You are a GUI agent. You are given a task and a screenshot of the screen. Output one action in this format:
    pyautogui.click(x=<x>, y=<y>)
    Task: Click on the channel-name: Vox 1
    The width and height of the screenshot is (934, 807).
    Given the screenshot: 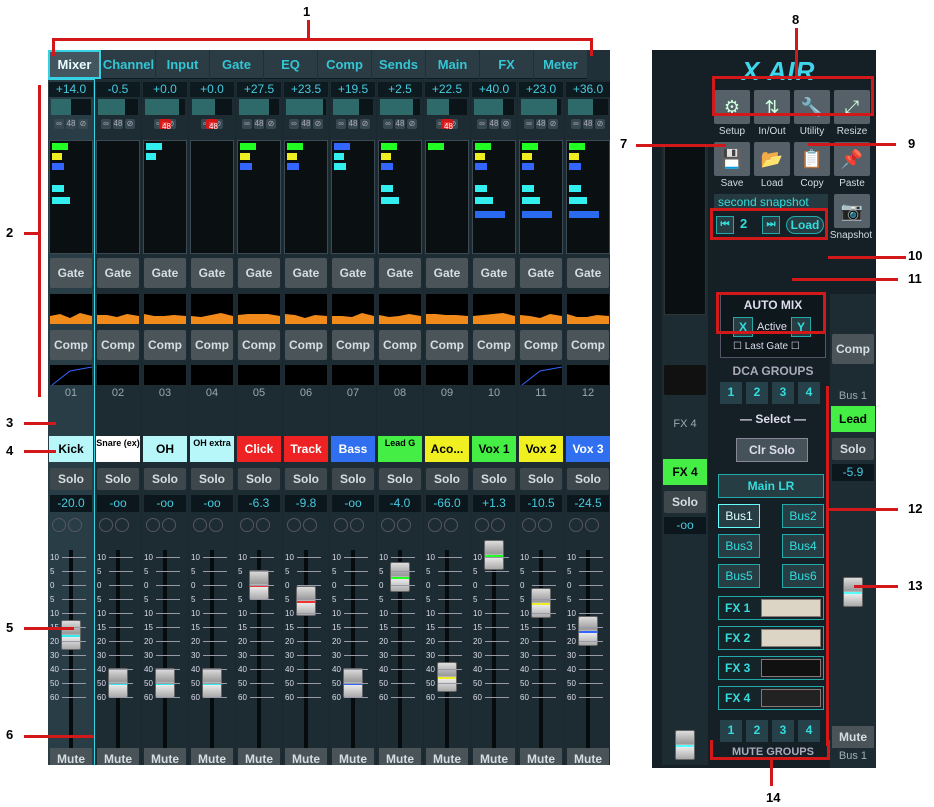 What is the action you would take?
    pyautogui.click(x=494, y=449)
    